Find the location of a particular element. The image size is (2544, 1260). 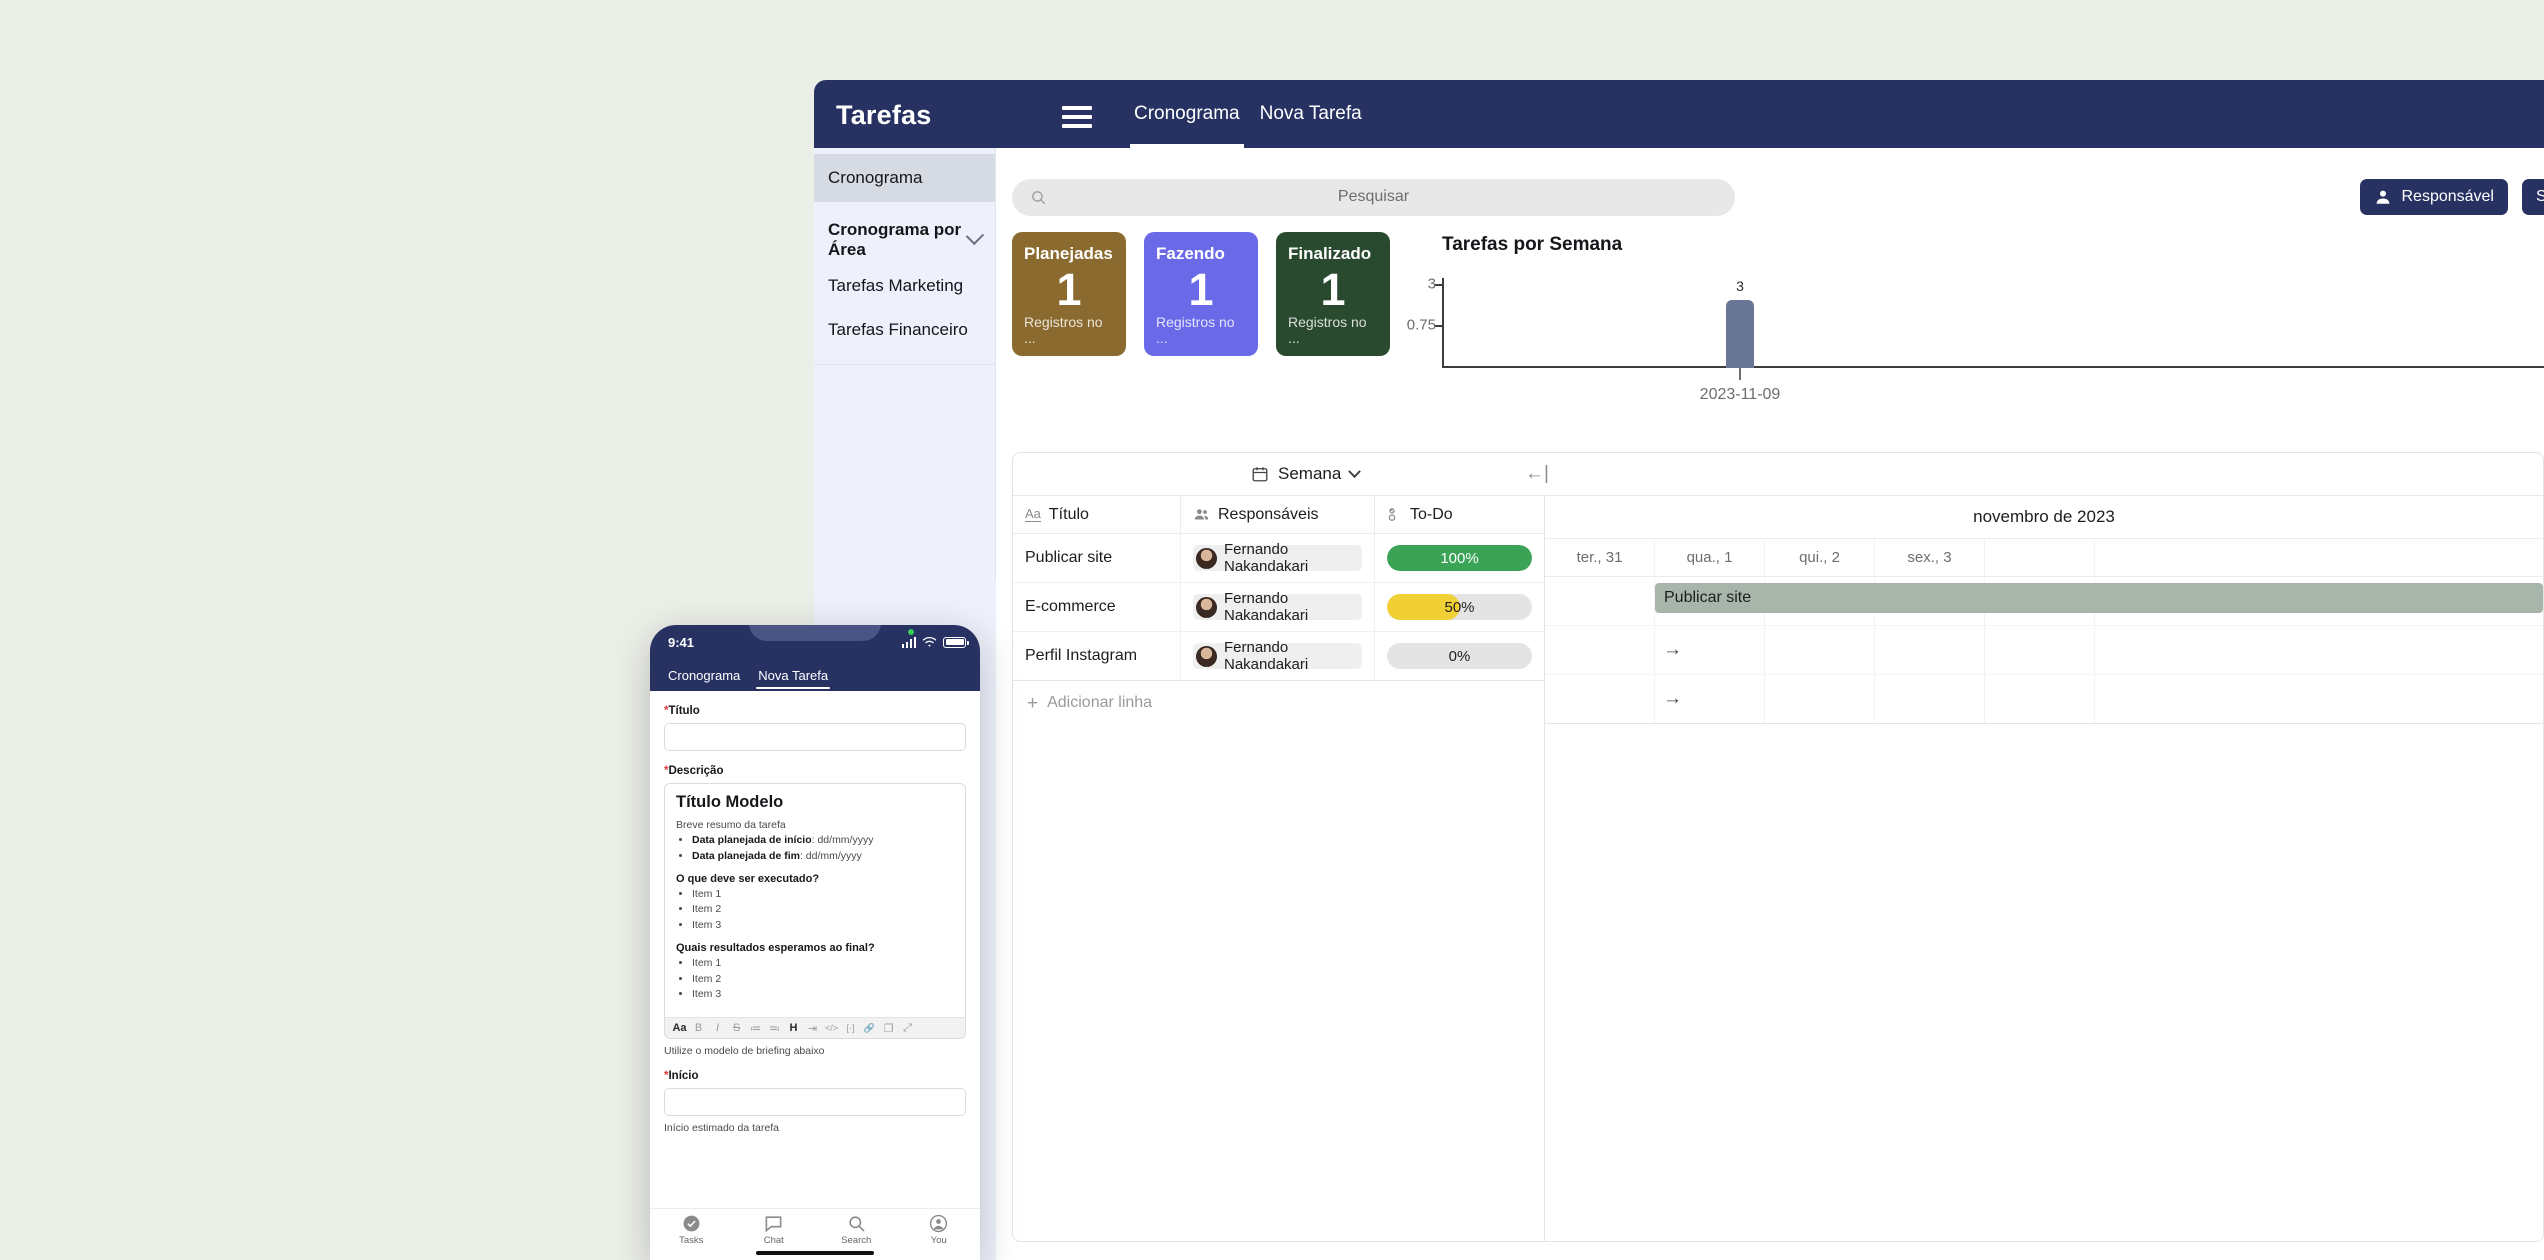

kpi-title: Fazendo is located at coordinates (1190, 253).